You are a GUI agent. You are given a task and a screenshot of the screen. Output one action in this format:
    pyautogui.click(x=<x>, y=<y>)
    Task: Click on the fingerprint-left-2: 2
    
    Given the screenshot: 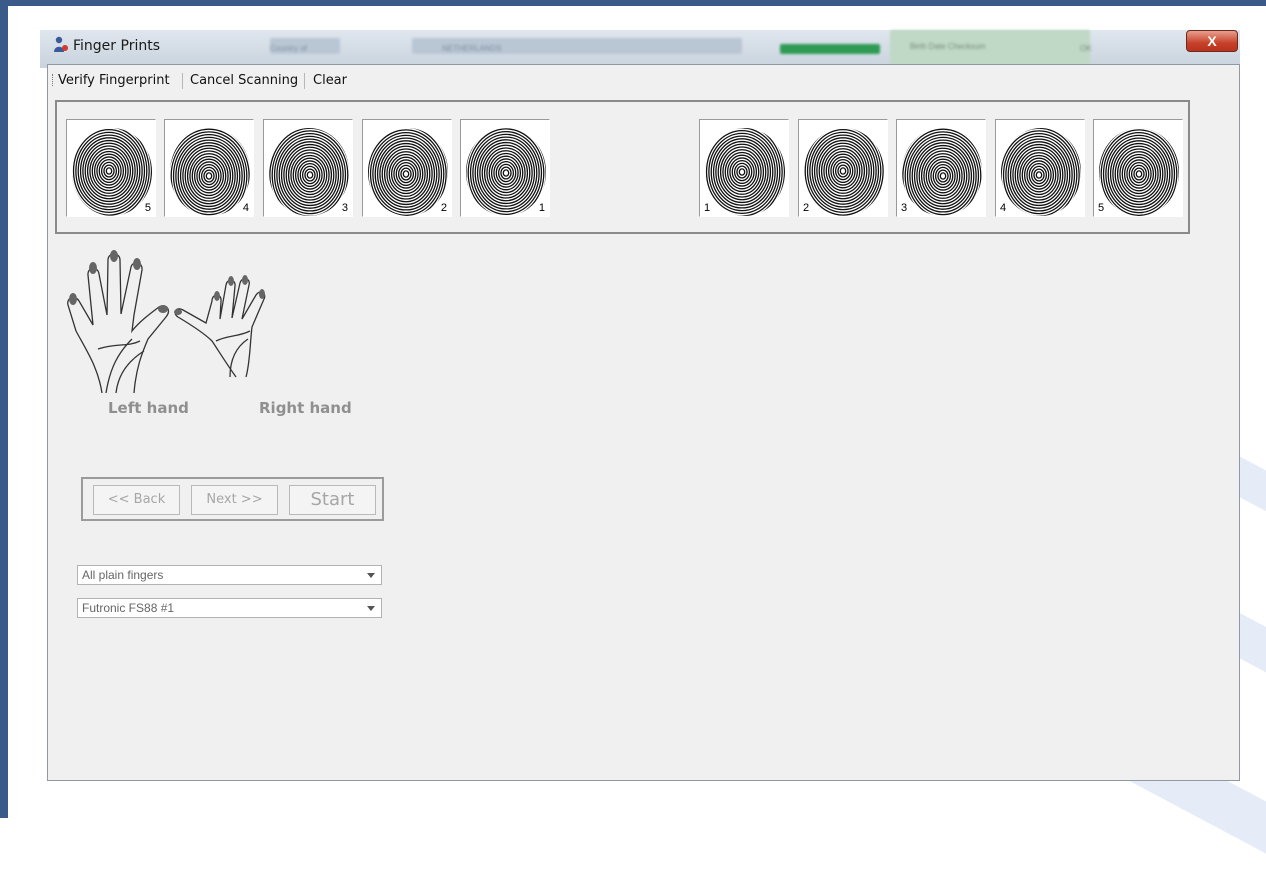 What is the action you would take?
    pyautogui.click(x=407, y=168)
    